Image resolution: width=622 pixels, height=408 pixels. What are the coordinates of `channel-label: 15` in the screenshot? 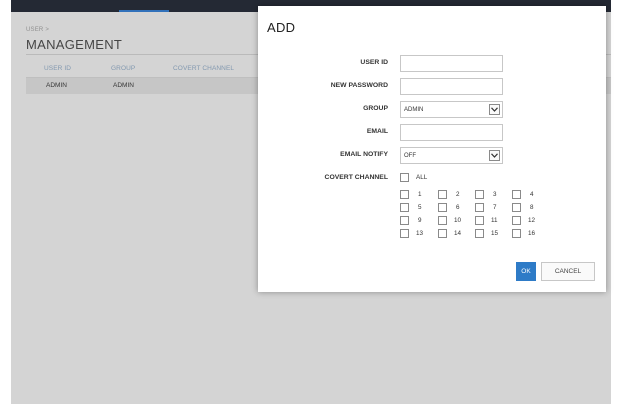 It's located at (495, 233).